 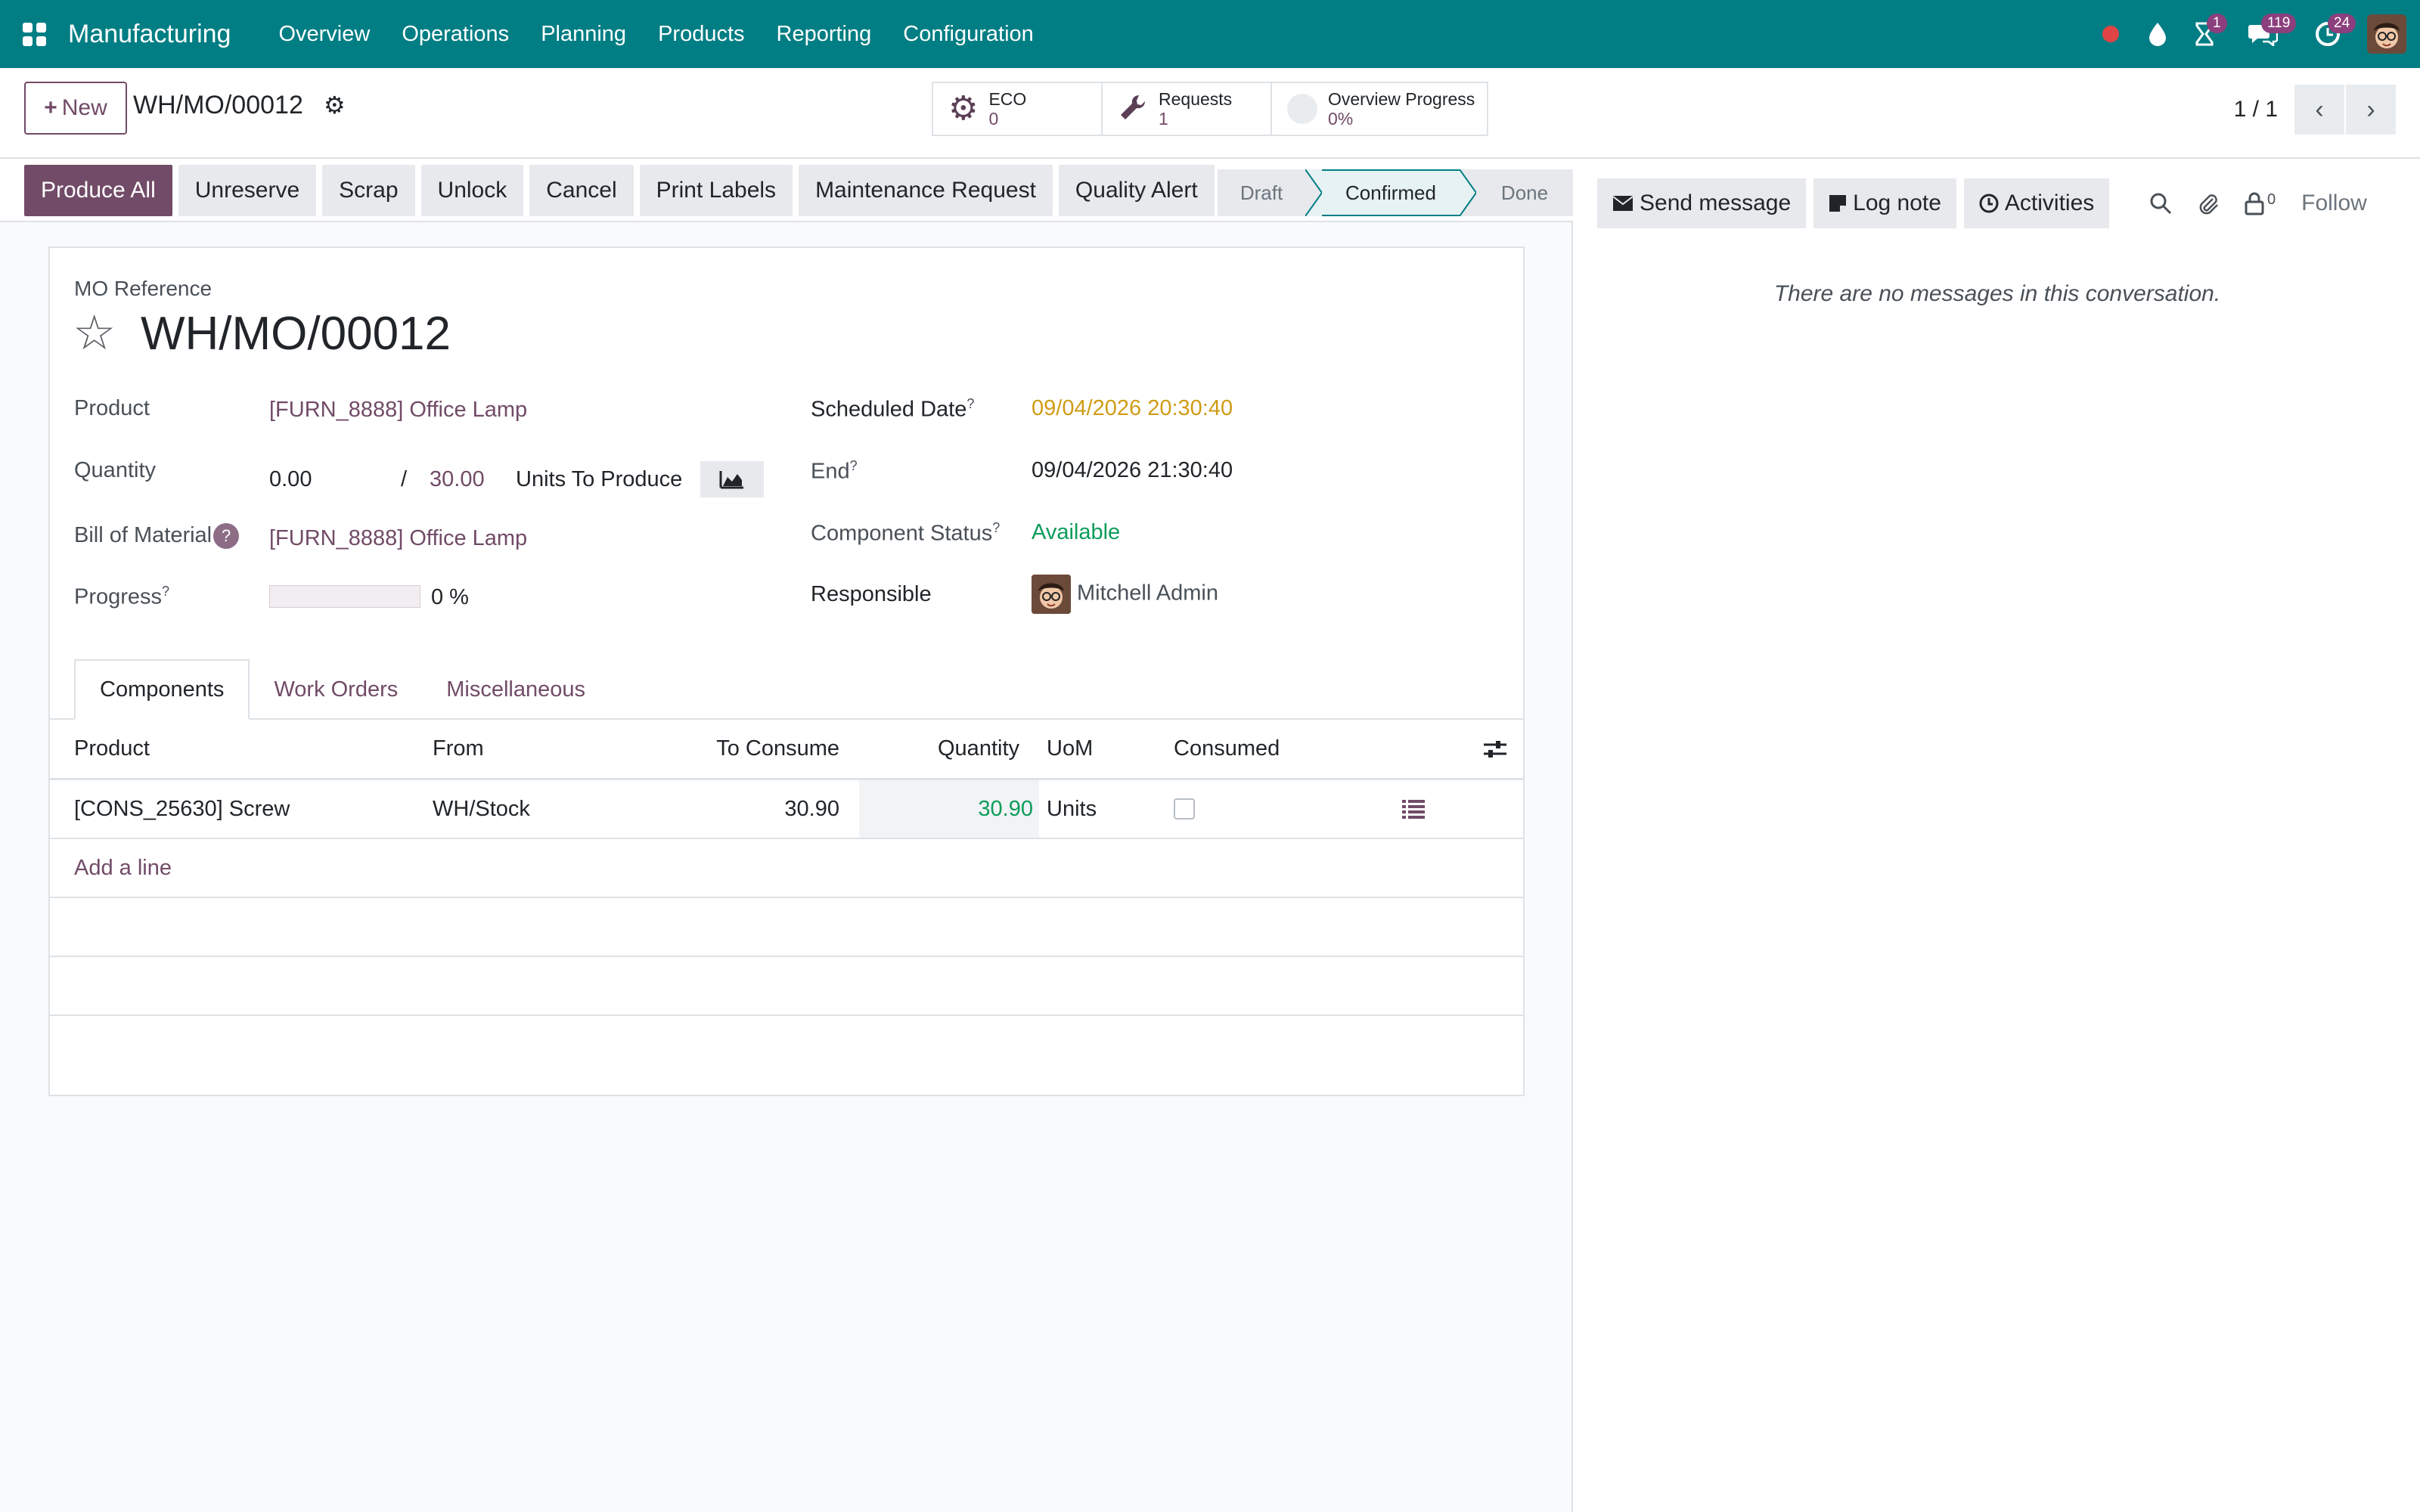 What do you see at coordinates (1391, 193) in the screenshot?
I see `stage-confirmed: Confirmed` at bounding box center [1391, 193].